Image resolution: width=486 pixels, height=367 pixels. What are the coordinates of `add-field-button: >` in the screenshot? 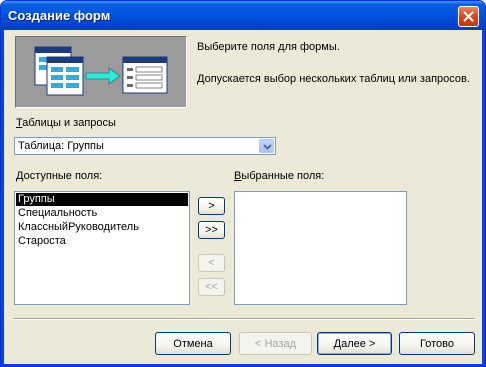 It's located at (211, 206).